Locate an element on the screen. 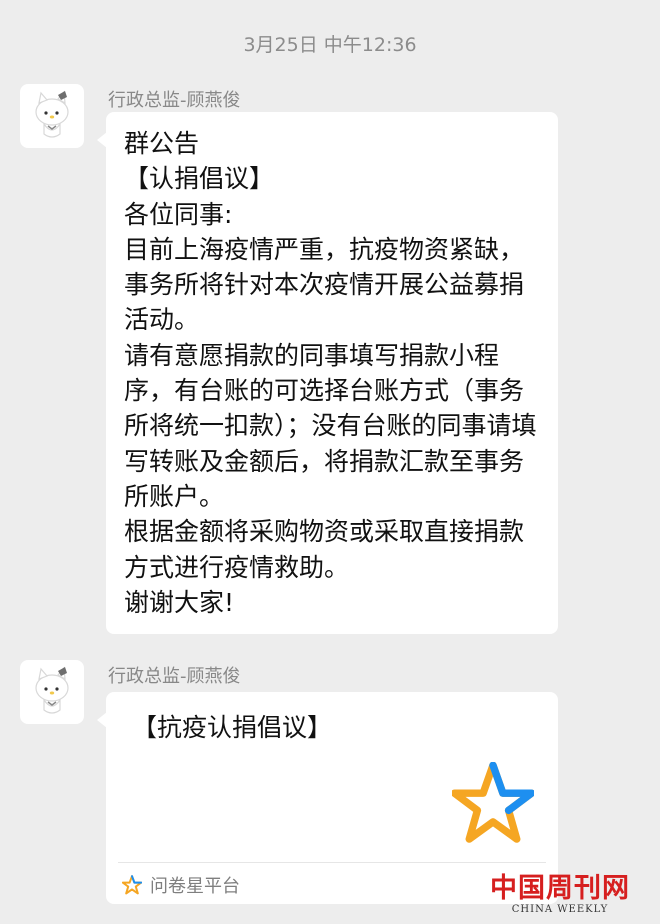 The height and width of the screenshot is (924, 660). card-title: 【抗疫认捐倡议】 is located at coordinates (232, 727).